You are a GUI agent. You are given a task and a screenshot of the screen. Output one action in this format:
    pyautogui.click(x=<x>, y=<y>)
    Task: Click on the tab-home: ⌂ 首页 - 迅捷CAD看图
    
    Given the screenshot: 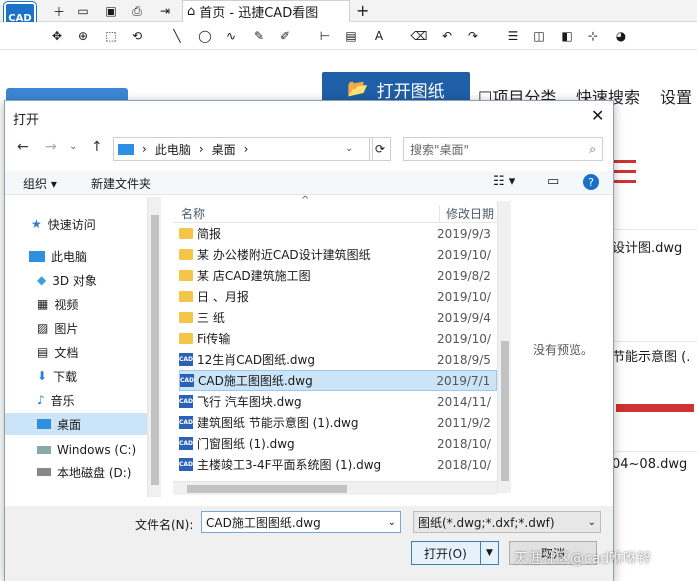 What is the action you would take?
    pyautogui.click(x=266, y=11)
    